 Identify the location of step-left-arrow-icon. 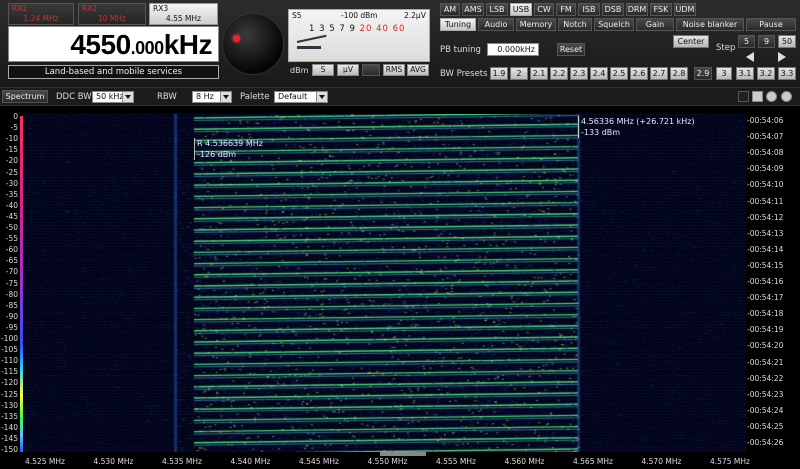
(750, 57).